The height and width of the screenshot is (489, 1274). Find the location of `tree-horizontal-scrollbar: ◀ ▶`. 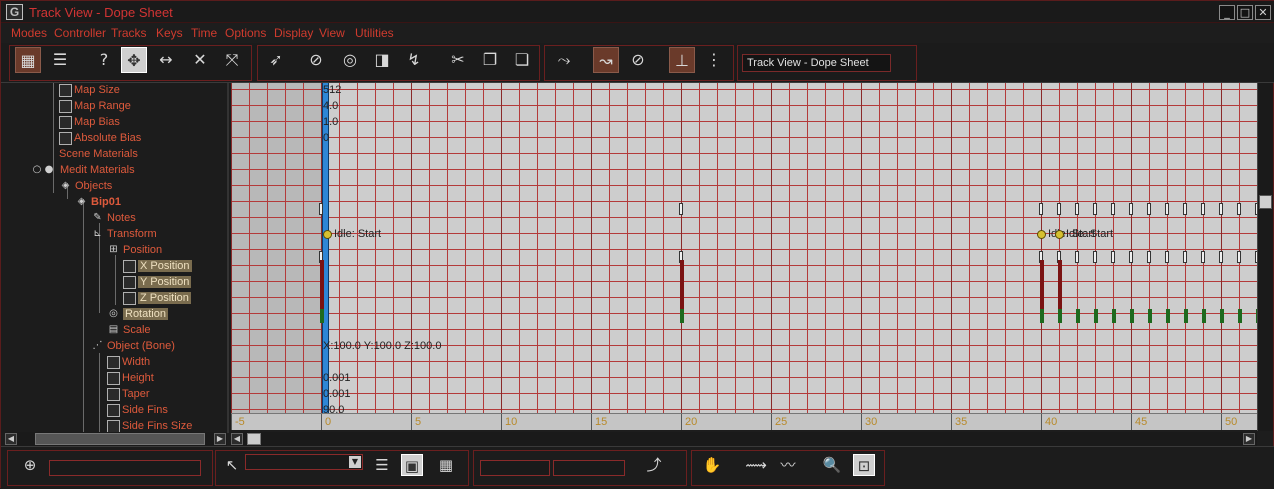

tree-horizontal-scrollbar: ◀ ▶ is located at coordinates (116, 439).